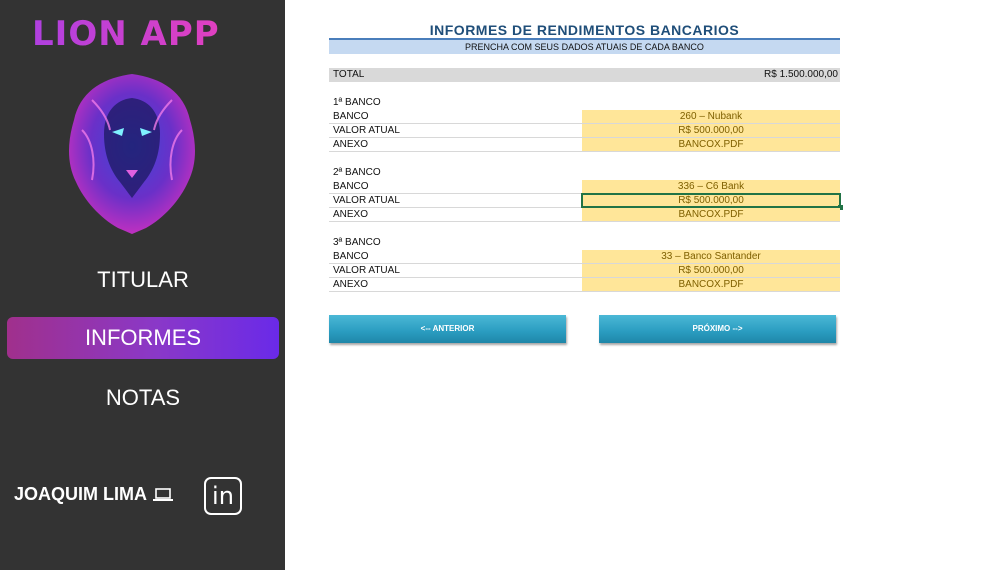 The width and height of the screenshot is (987, 570). I want to click on linkedin-icon-text: in, so click(223, 496).